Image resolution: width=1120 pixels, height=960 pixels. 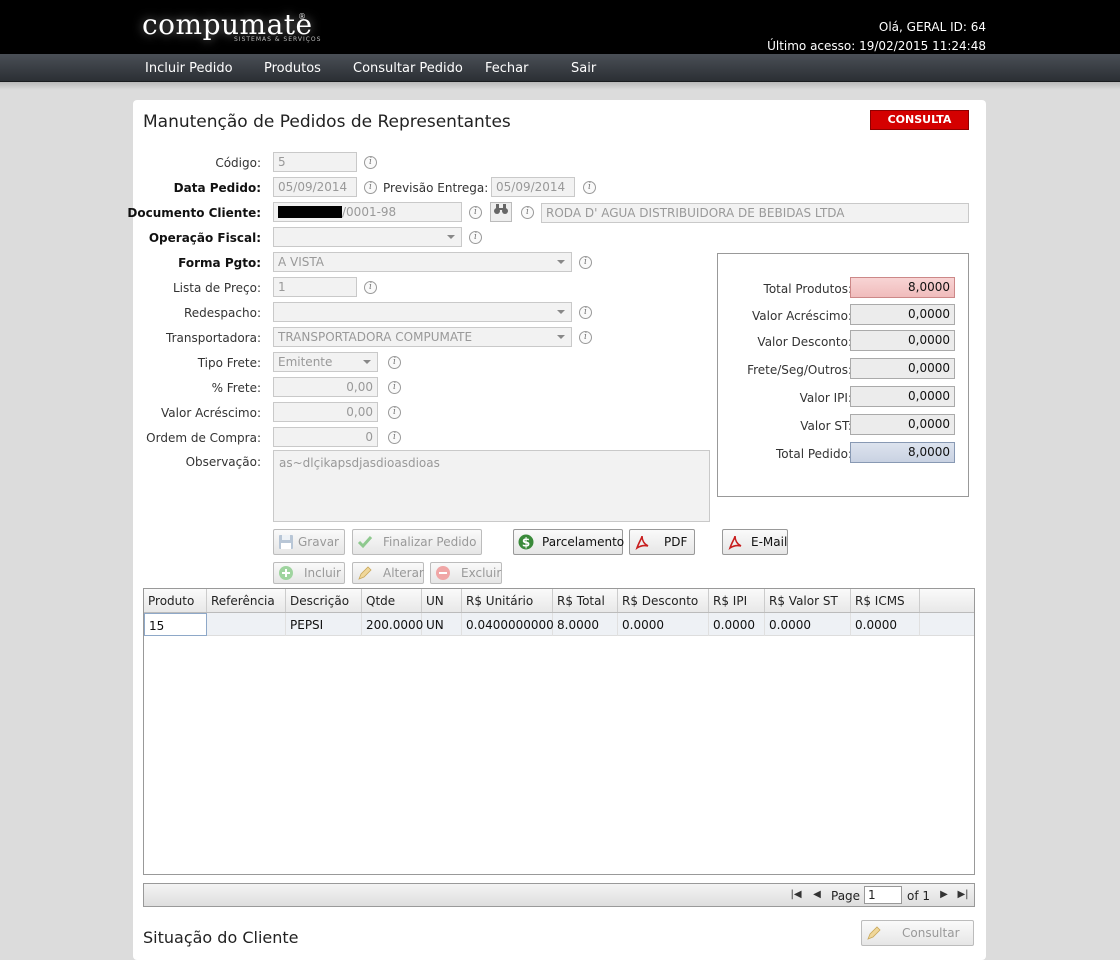 I want to click on tipo-frete-select: Emitente, so click(x=325, y=362).